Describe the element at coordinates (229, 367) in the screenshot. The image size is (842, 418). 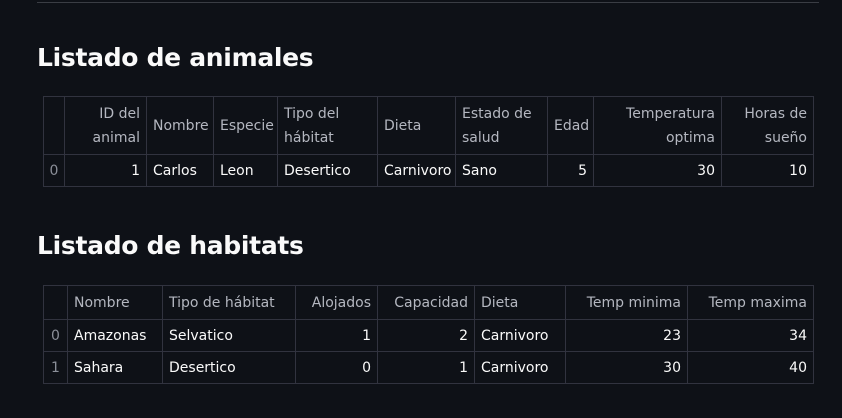
I see `cell-tipo: Desertico` at that location.